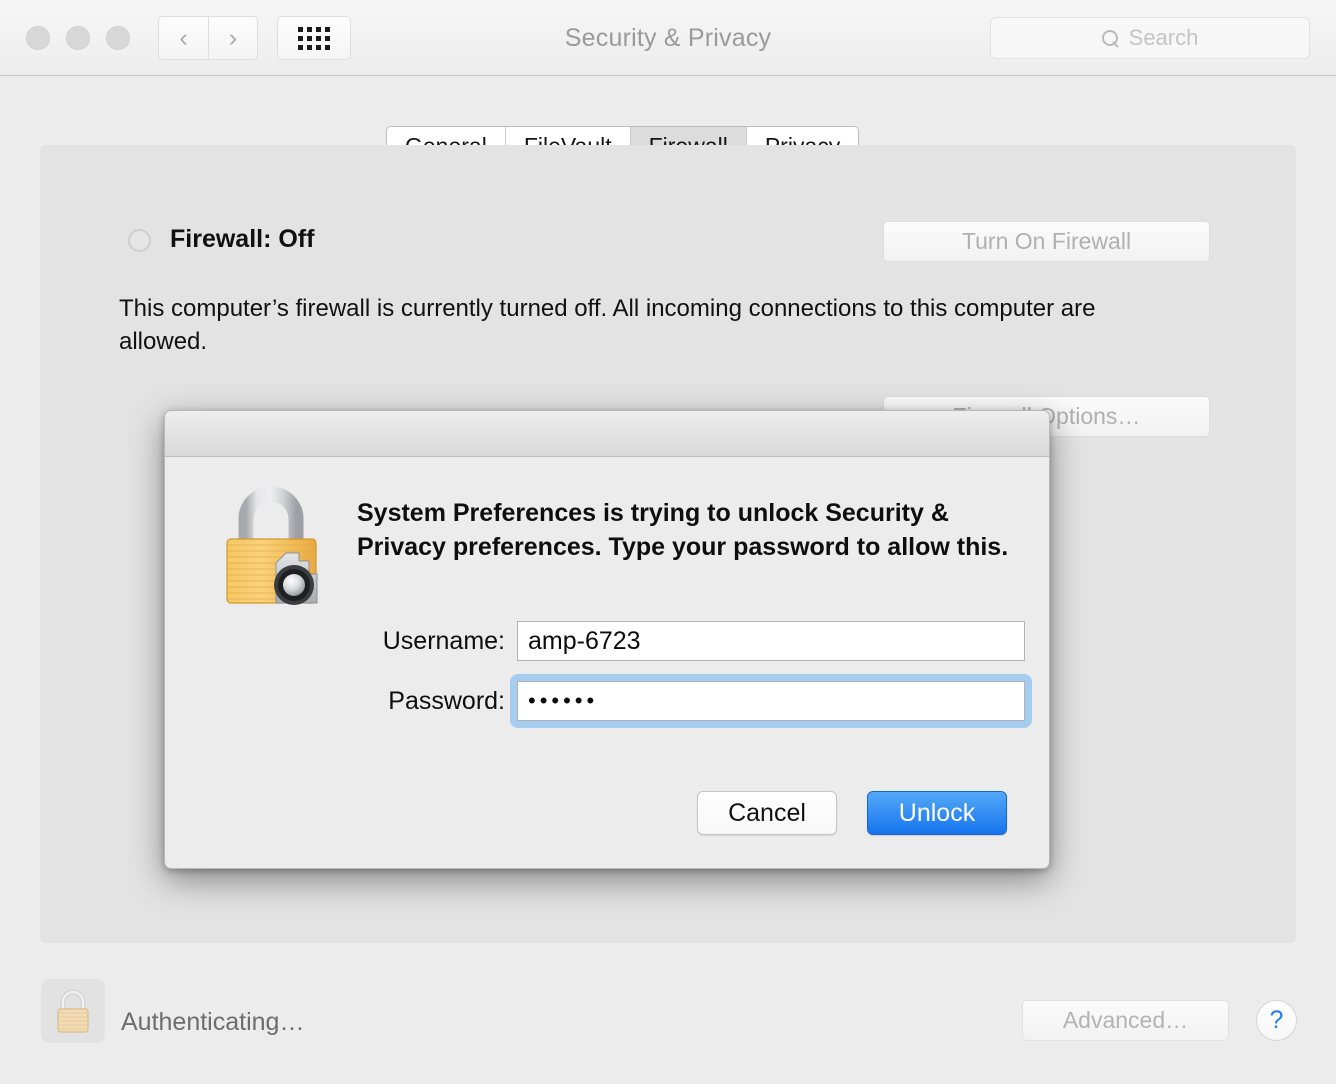 This screenshot has width=1336, height=1084. What do you see at coordinates (242, 239) in the screenshot?
I see `firewall-status-label: Firewall: Off` at bounding box center [242, 239].